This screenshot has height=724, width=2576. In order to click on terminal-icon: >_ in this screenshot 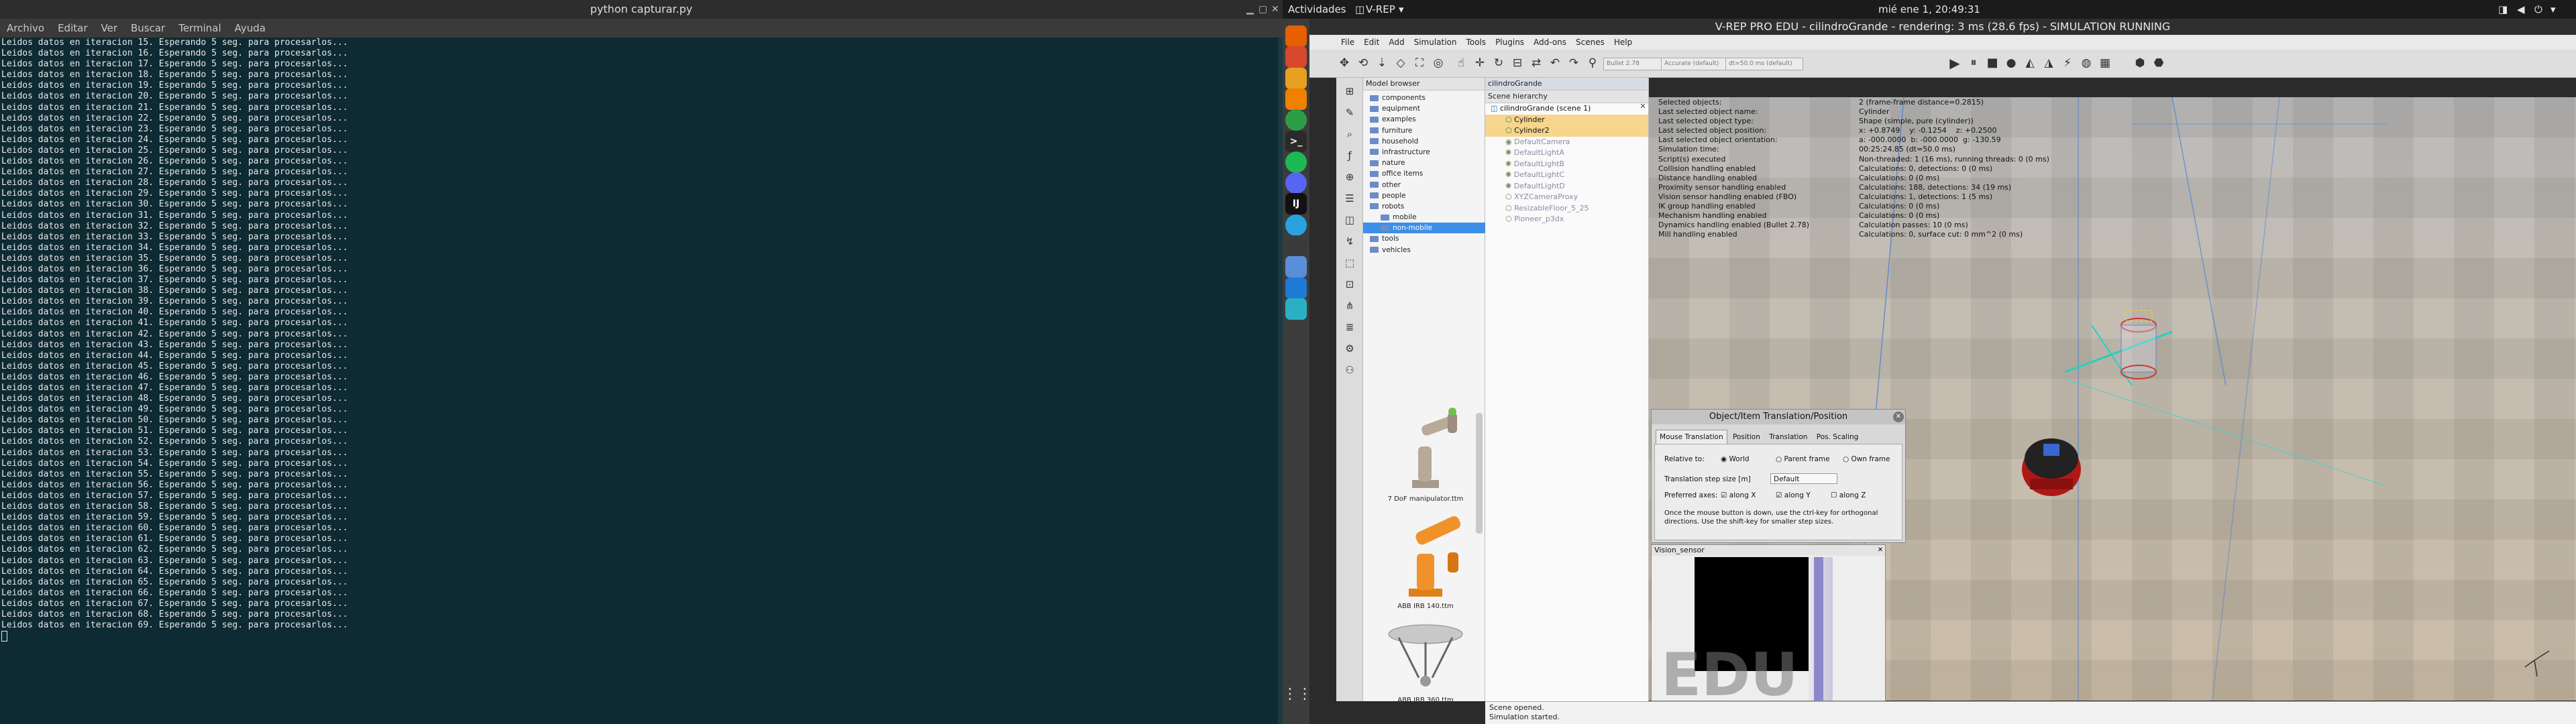, I will do `click(1296, 141)`.